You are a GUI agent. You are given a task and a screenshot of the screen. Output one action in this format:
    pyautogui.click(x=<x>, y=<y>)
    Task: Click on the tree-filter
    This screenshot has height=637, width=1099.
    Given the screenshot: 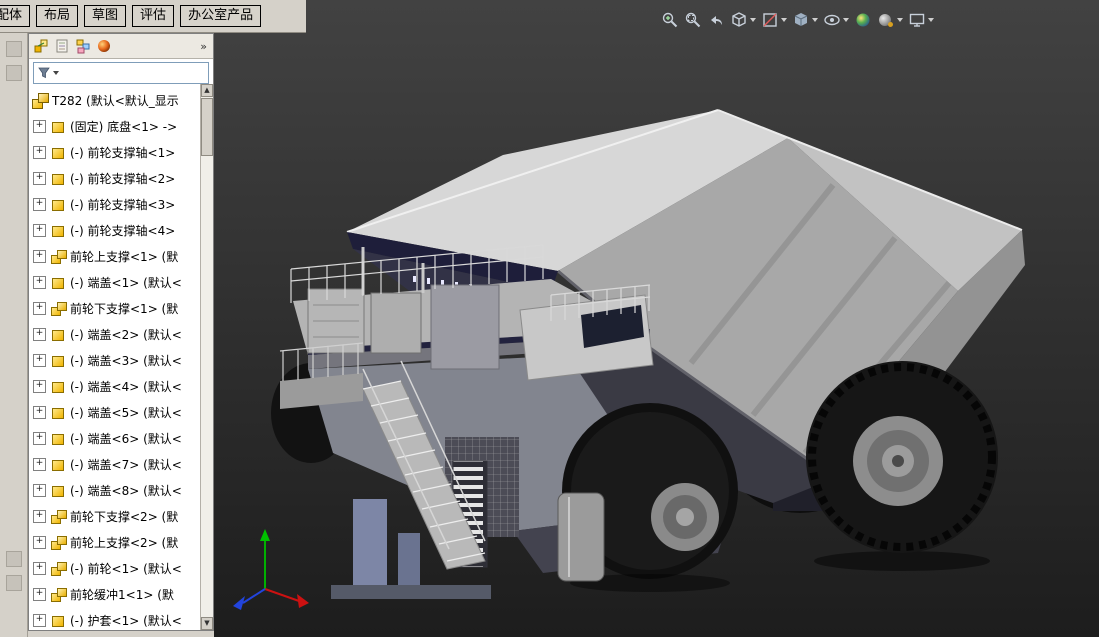 What is the action you would take?
    pyautogui.click(x=121, y=73)
    